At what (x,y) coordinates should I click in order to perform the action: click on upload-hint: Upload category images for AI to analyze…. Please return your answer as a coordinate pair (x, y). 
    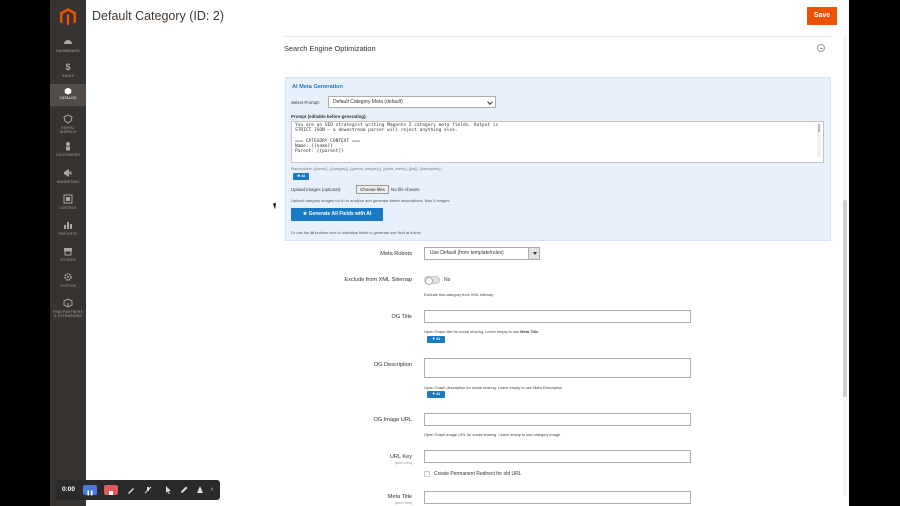
    Looking at the image, I should click on (371, 200).